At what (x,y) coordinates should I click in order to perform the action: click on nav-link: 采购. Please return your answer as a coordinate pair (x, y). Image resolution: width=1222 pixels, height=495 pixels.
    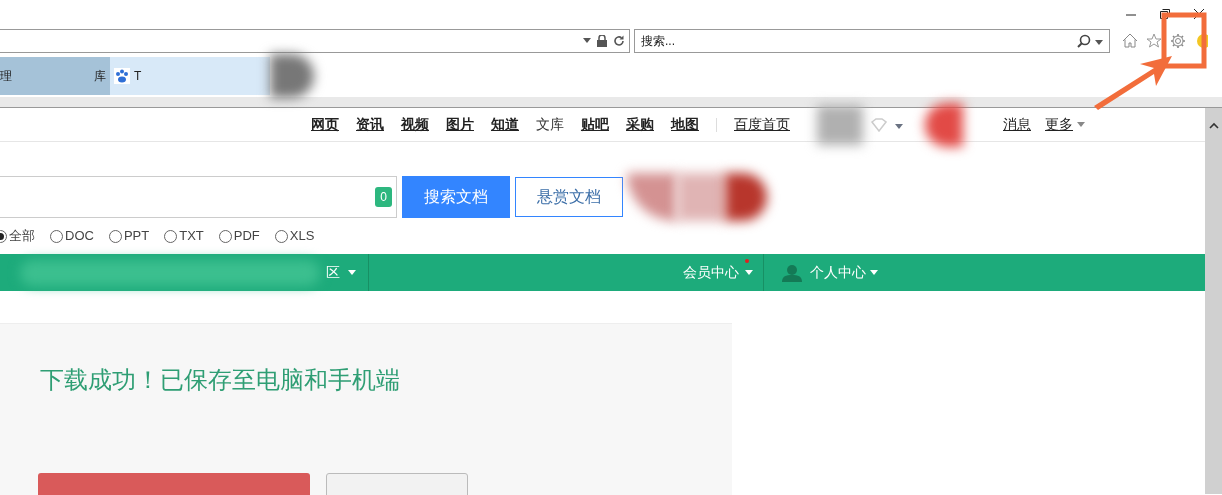
    Looking at the image, I should click on (640, 124).